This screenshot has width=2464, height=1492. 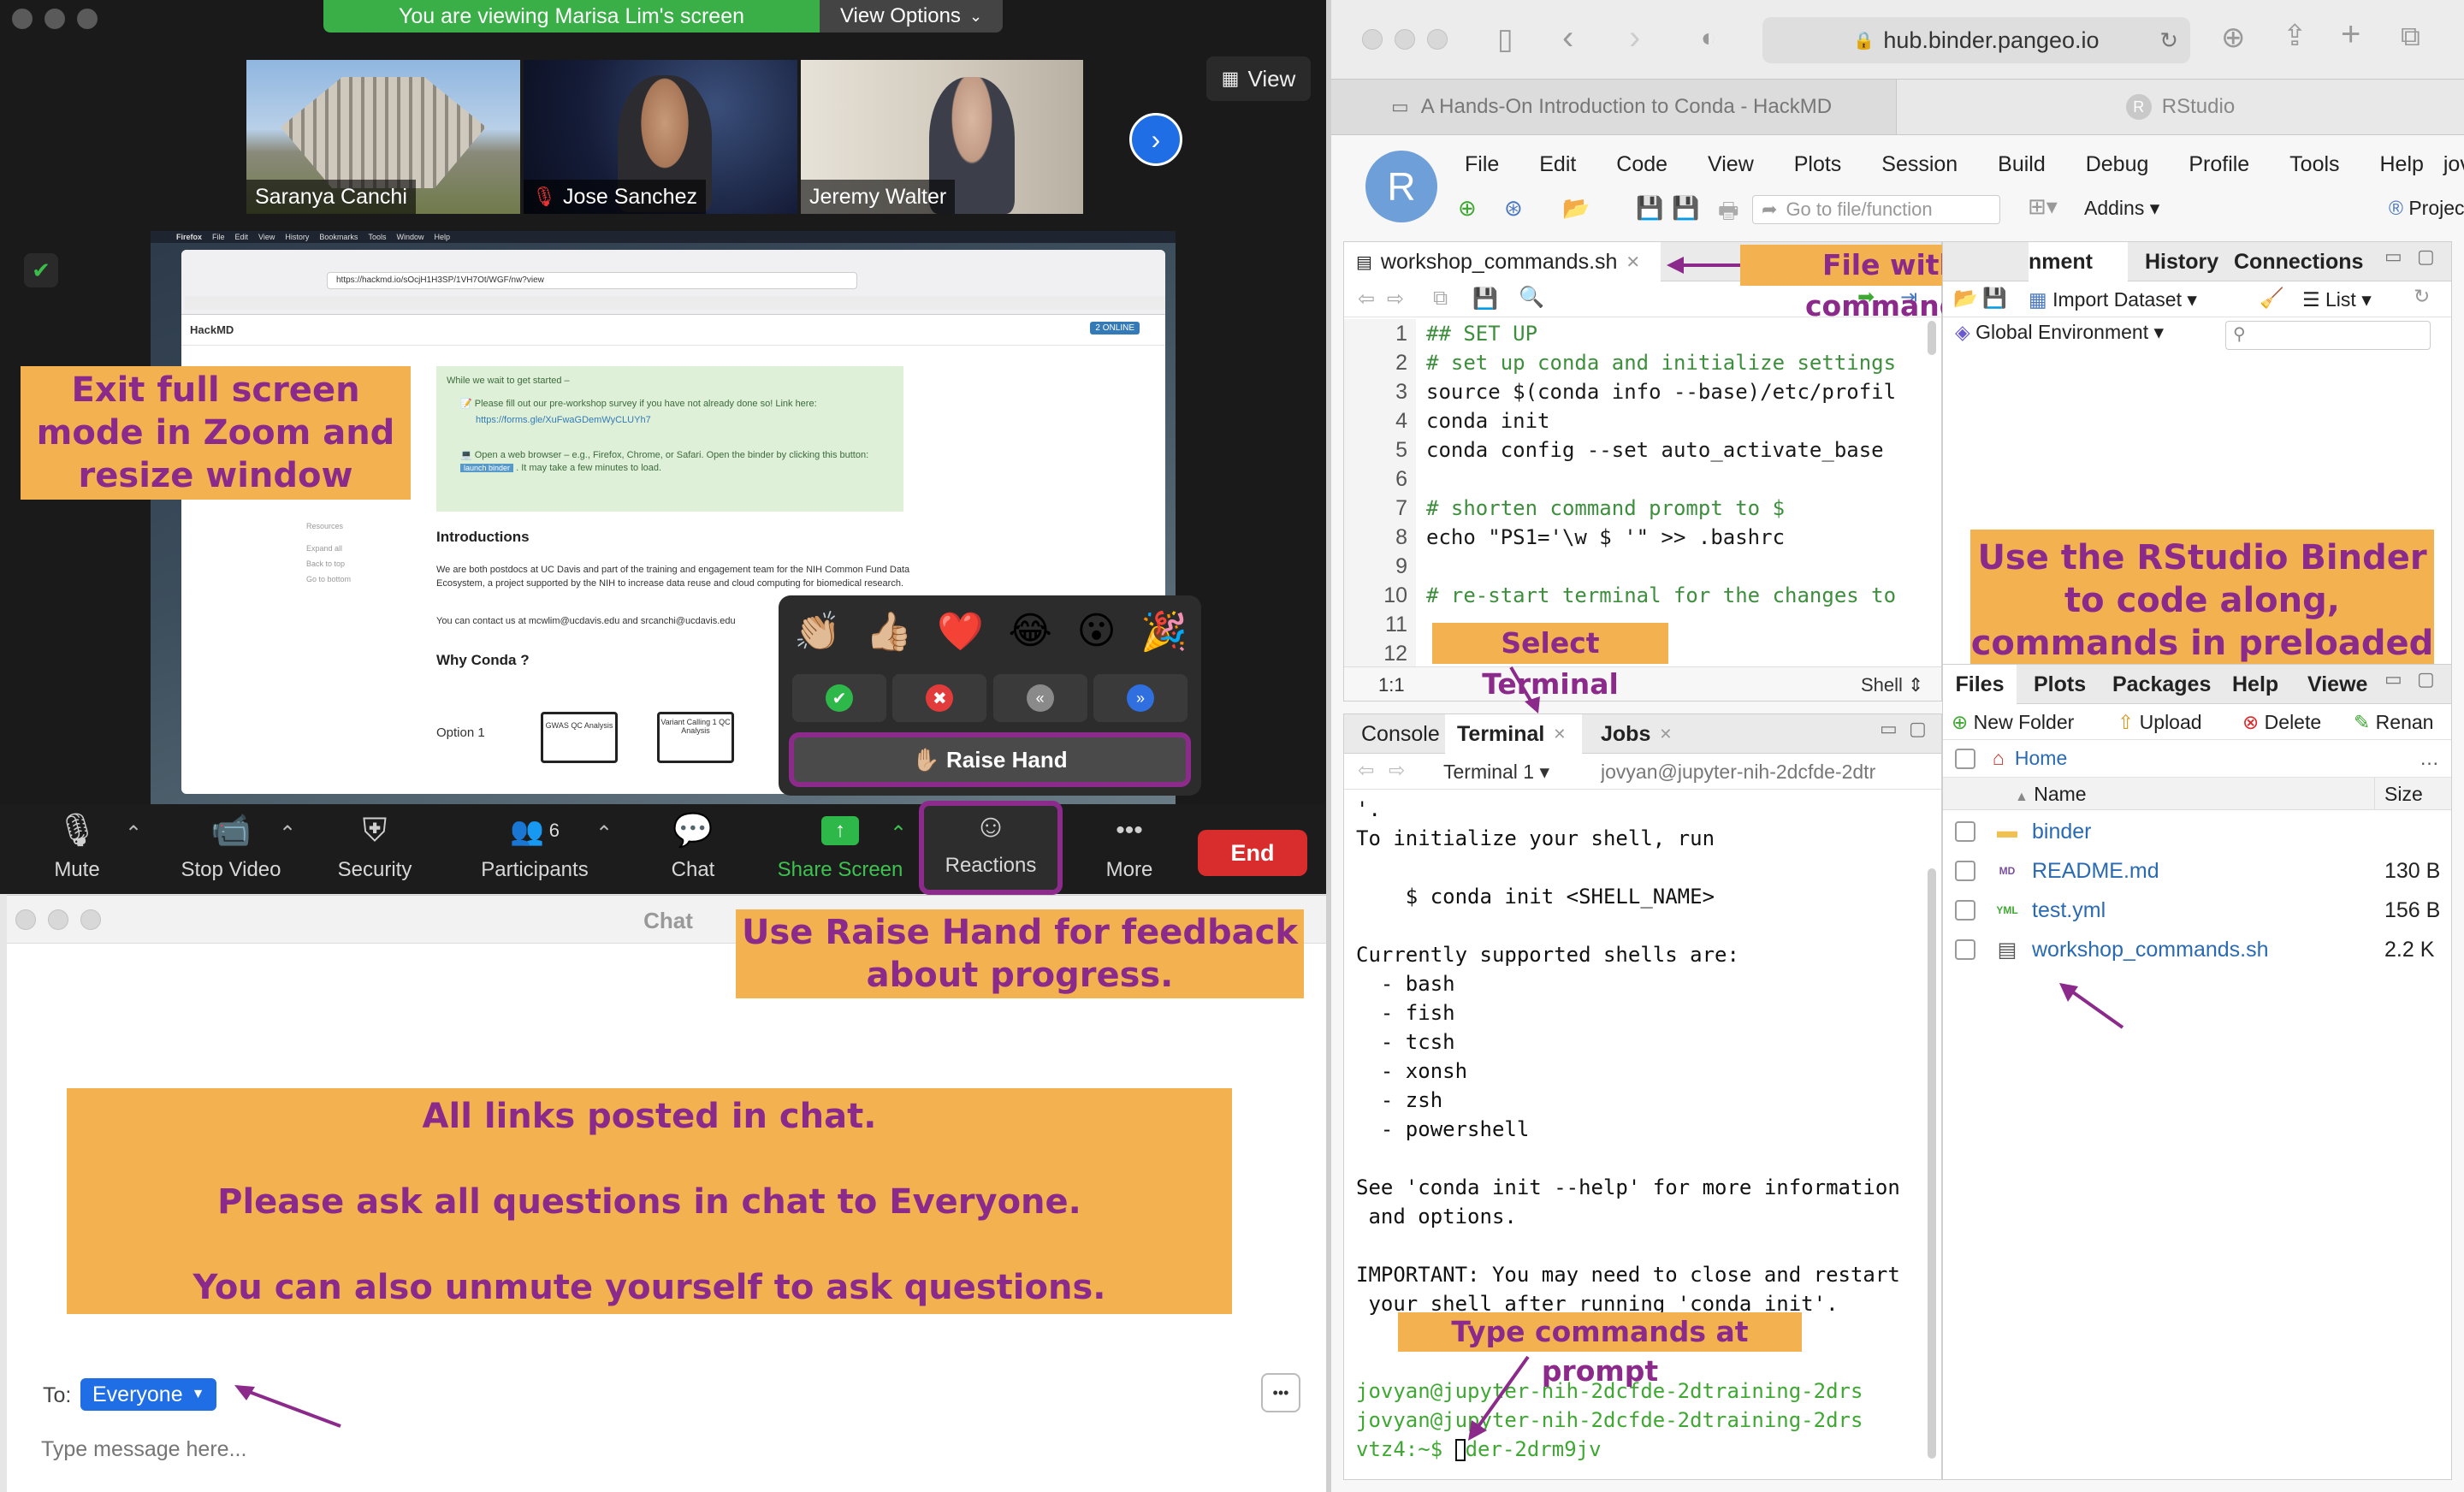 What do you see at coordinates (1440, 299) in the screenshot?
I see `show-in-window-icon: ⧉` at bounding box center [1440, 299].